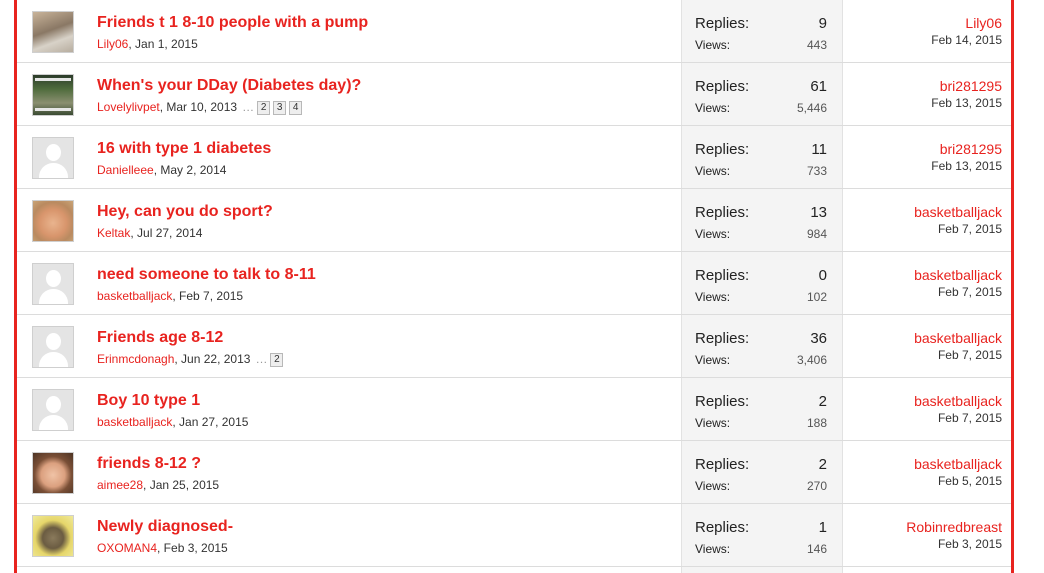  I want to click on thread-author-link: Erinmcdonagh, so click(135, 359).